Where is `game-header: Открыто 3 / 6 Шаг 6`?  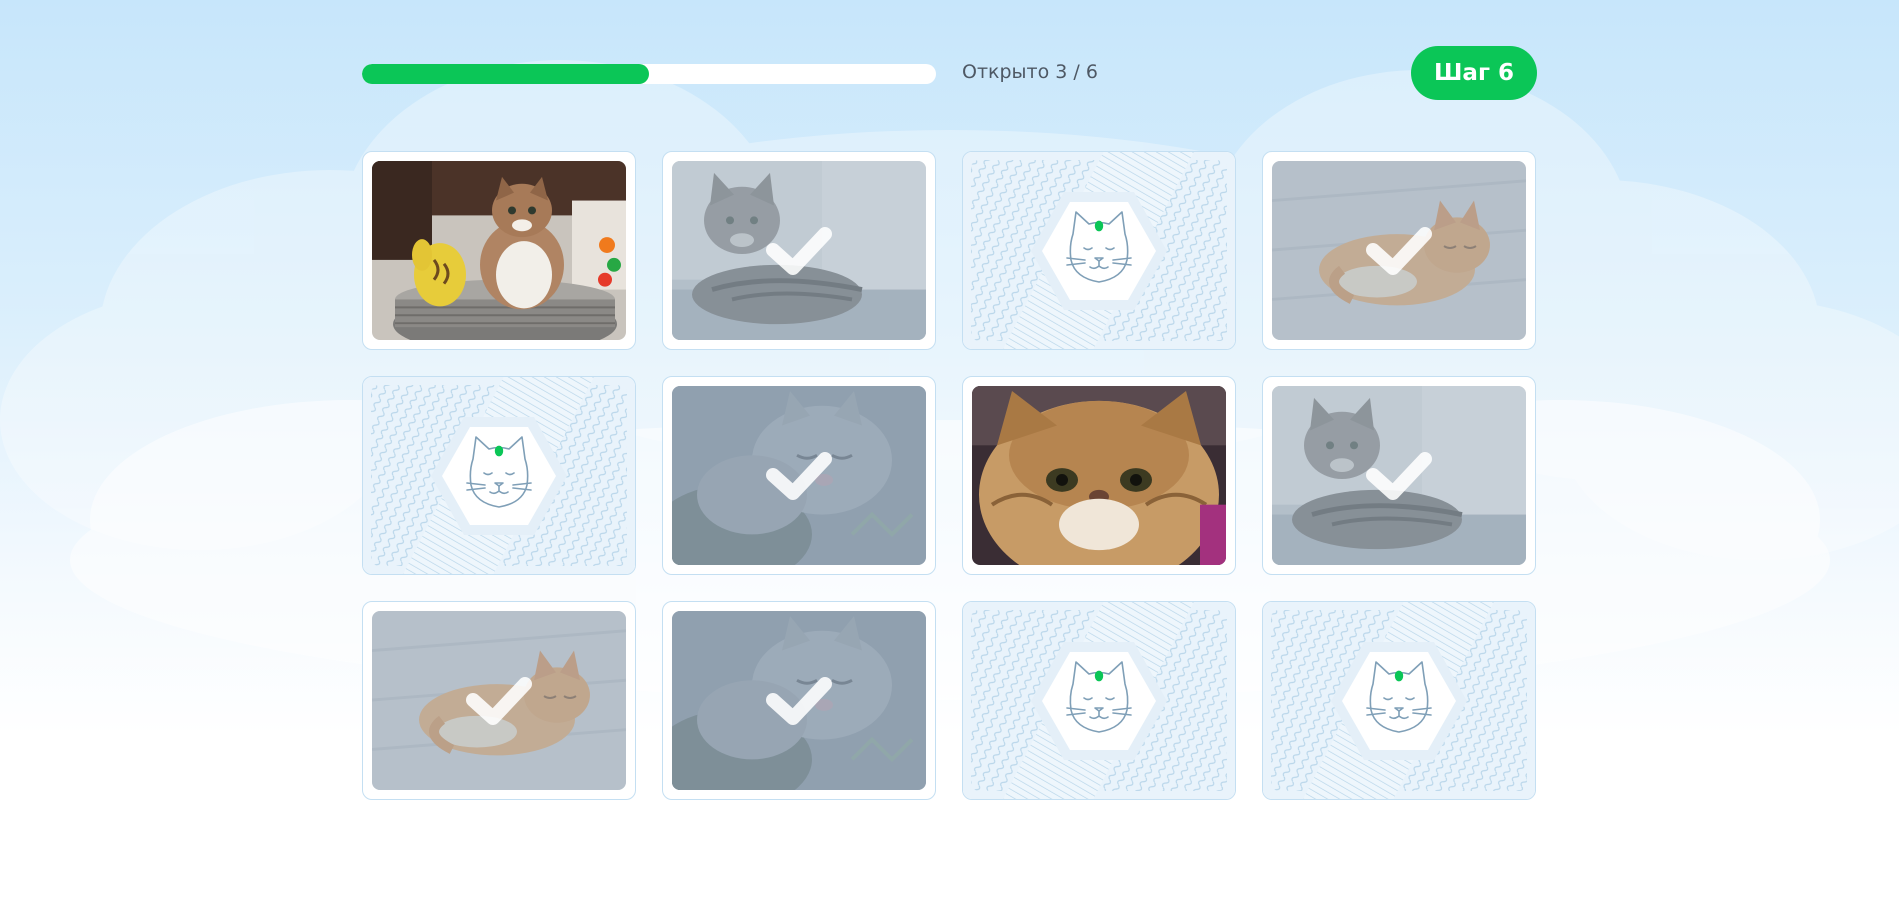 game-header: Открыто 3 / 6 Шаг 6 is located at coordinates (949, 73).